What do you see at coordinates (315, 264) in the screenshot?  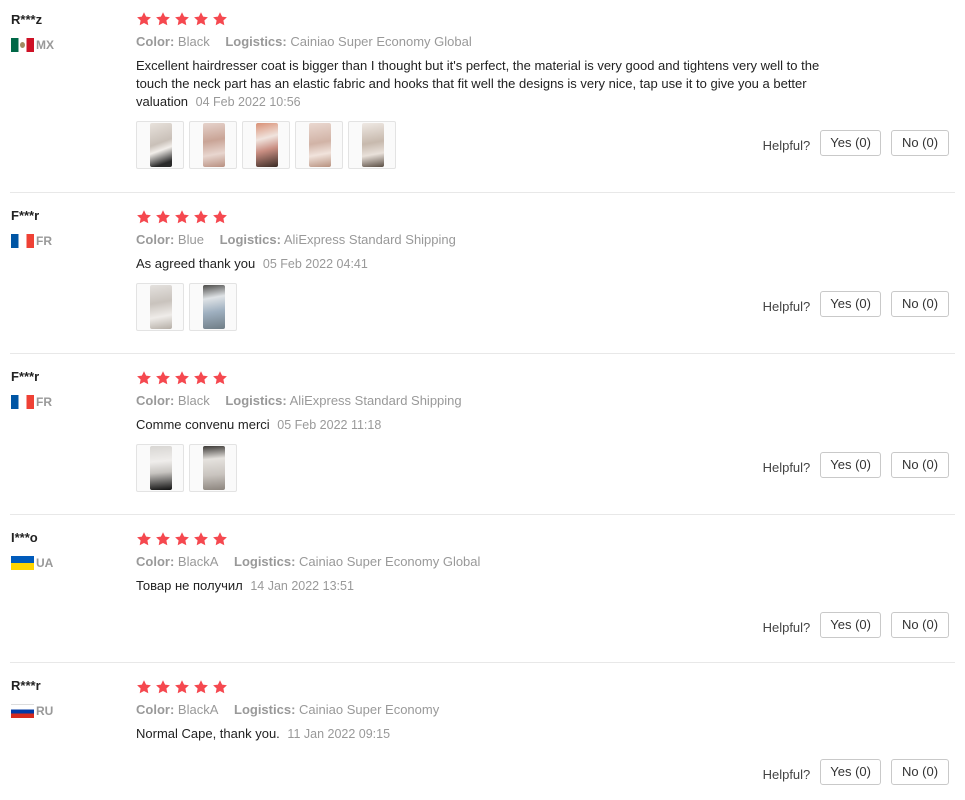 I see `review-date: 05 Feb 2022 04:41` at bounding box center [315, 264].